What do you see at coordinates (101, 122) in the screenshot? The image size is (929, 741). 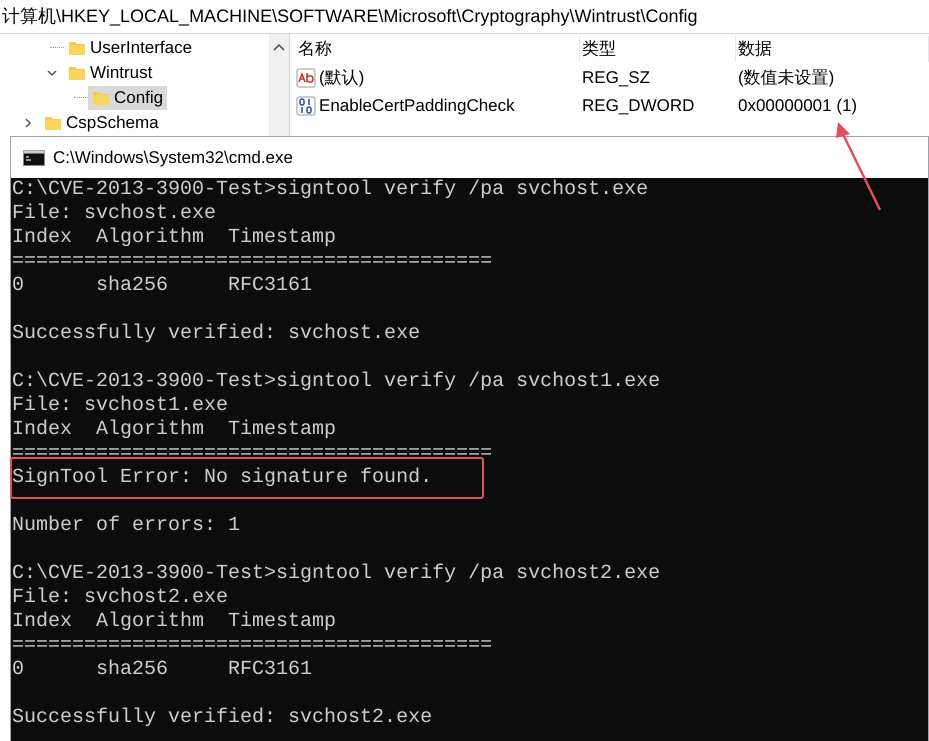 I see `tree-item: CspSchema` at bounding box center [101, 122].